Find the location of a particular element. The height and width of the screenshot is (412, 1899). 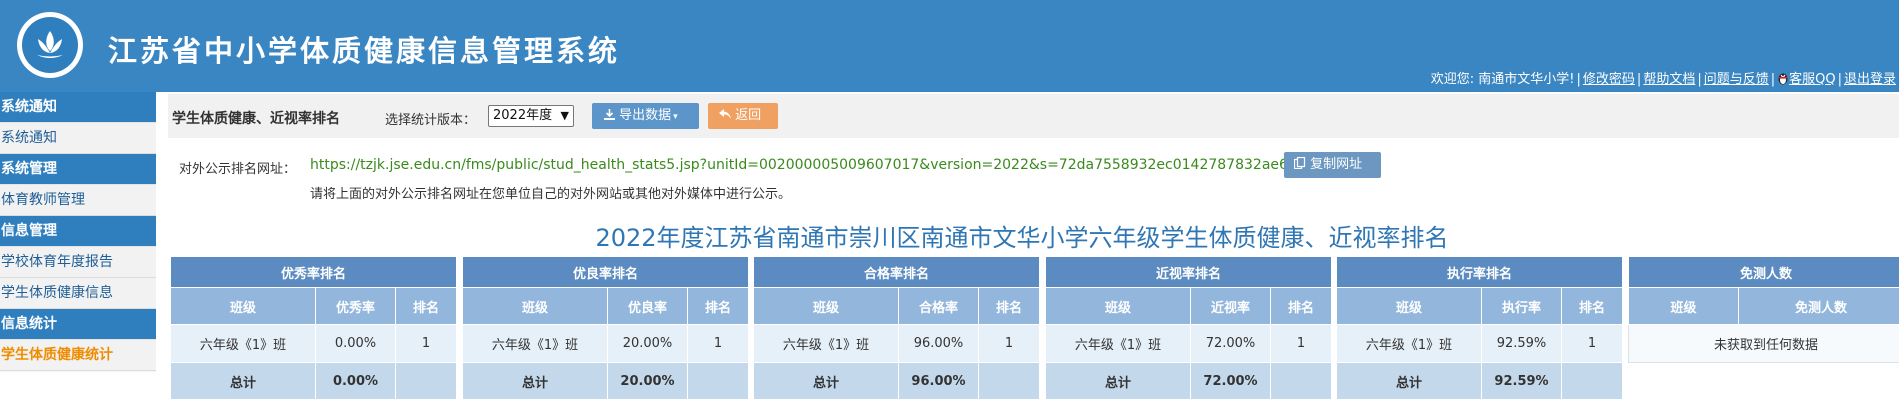

total-rate: 72.00% is located at coordinates (1230, 381).